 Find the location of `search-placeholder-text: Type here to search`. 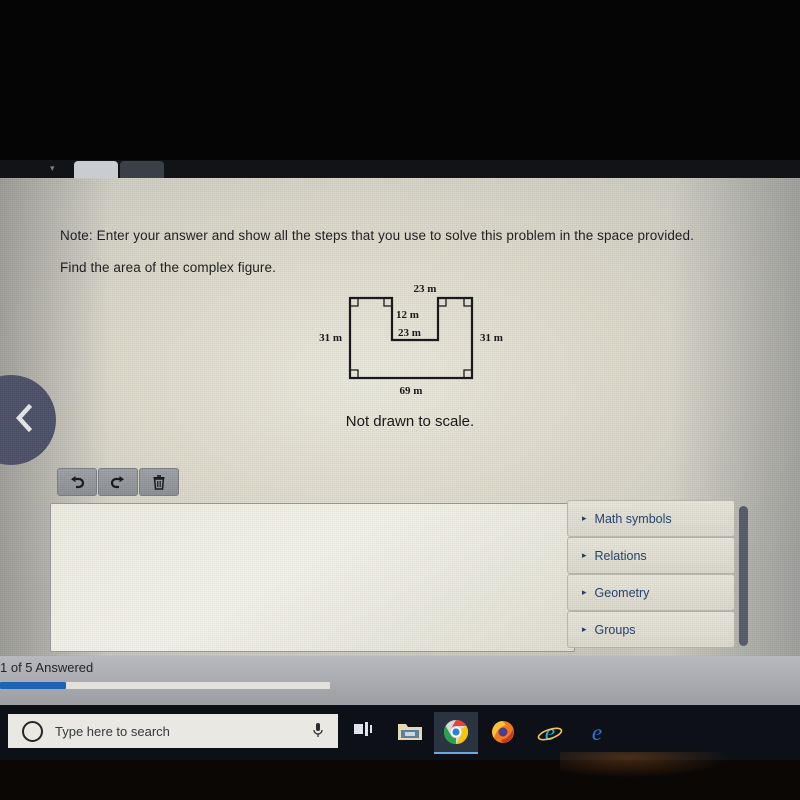

search-placeholder-text: Type here to search is located at coordinates (112, 731).